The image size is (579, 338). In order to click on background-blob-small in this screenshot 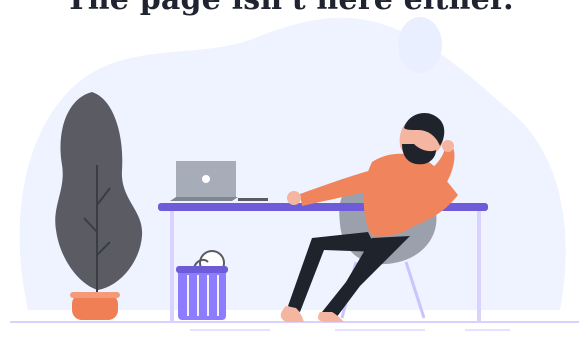, I will do `click(420, 45)`.